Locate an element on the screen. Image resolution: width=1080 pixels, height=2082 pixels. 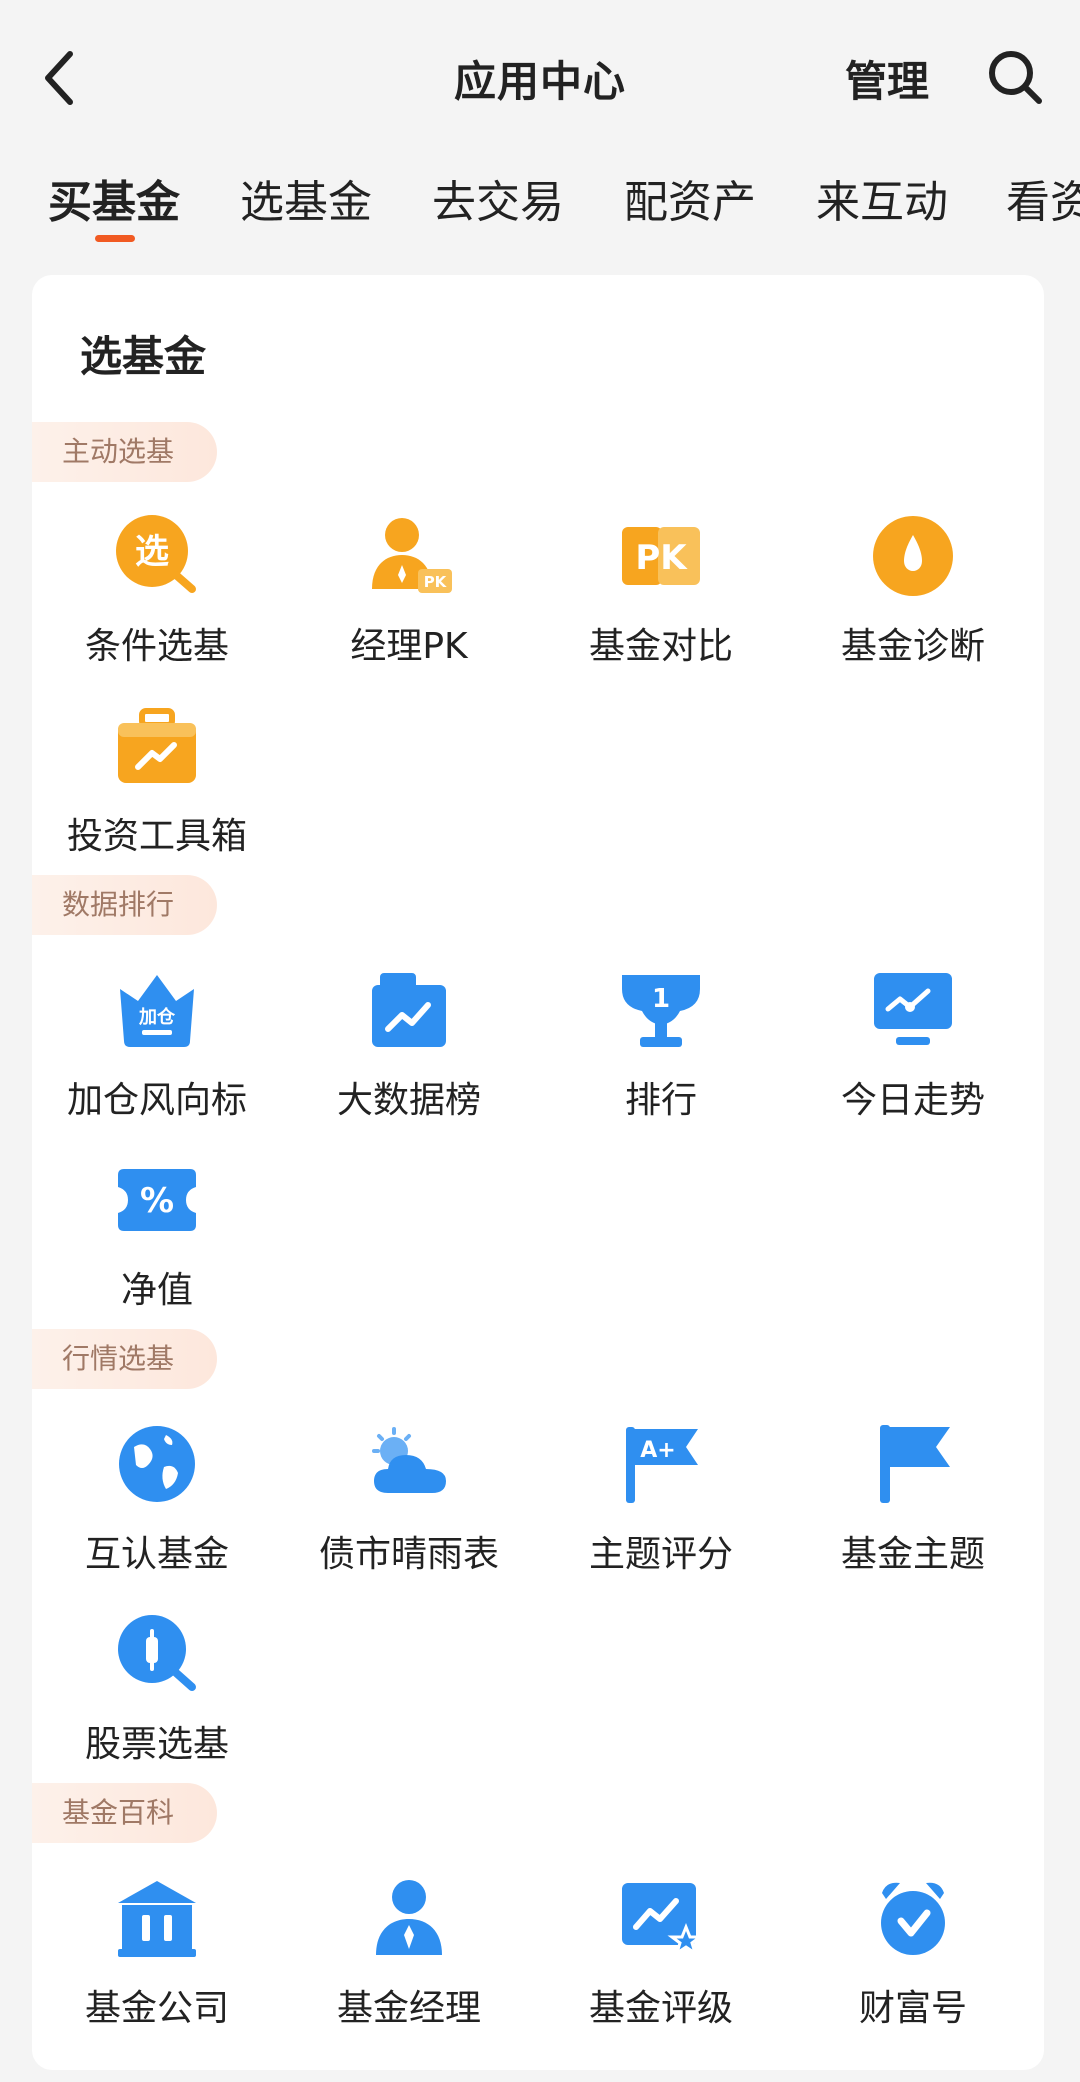
item-wealth-account: 财富号 is located at coordinates (913, 1955).